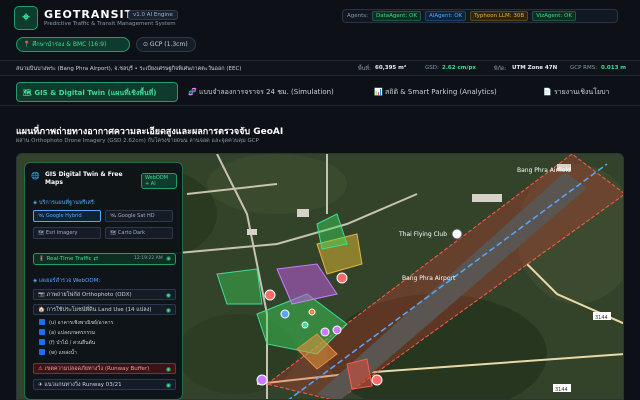  What do you see at coordinates (391, 68) in the screenshot?
I see `area-value: 60,395 m²` at bounding box center [391, 68].